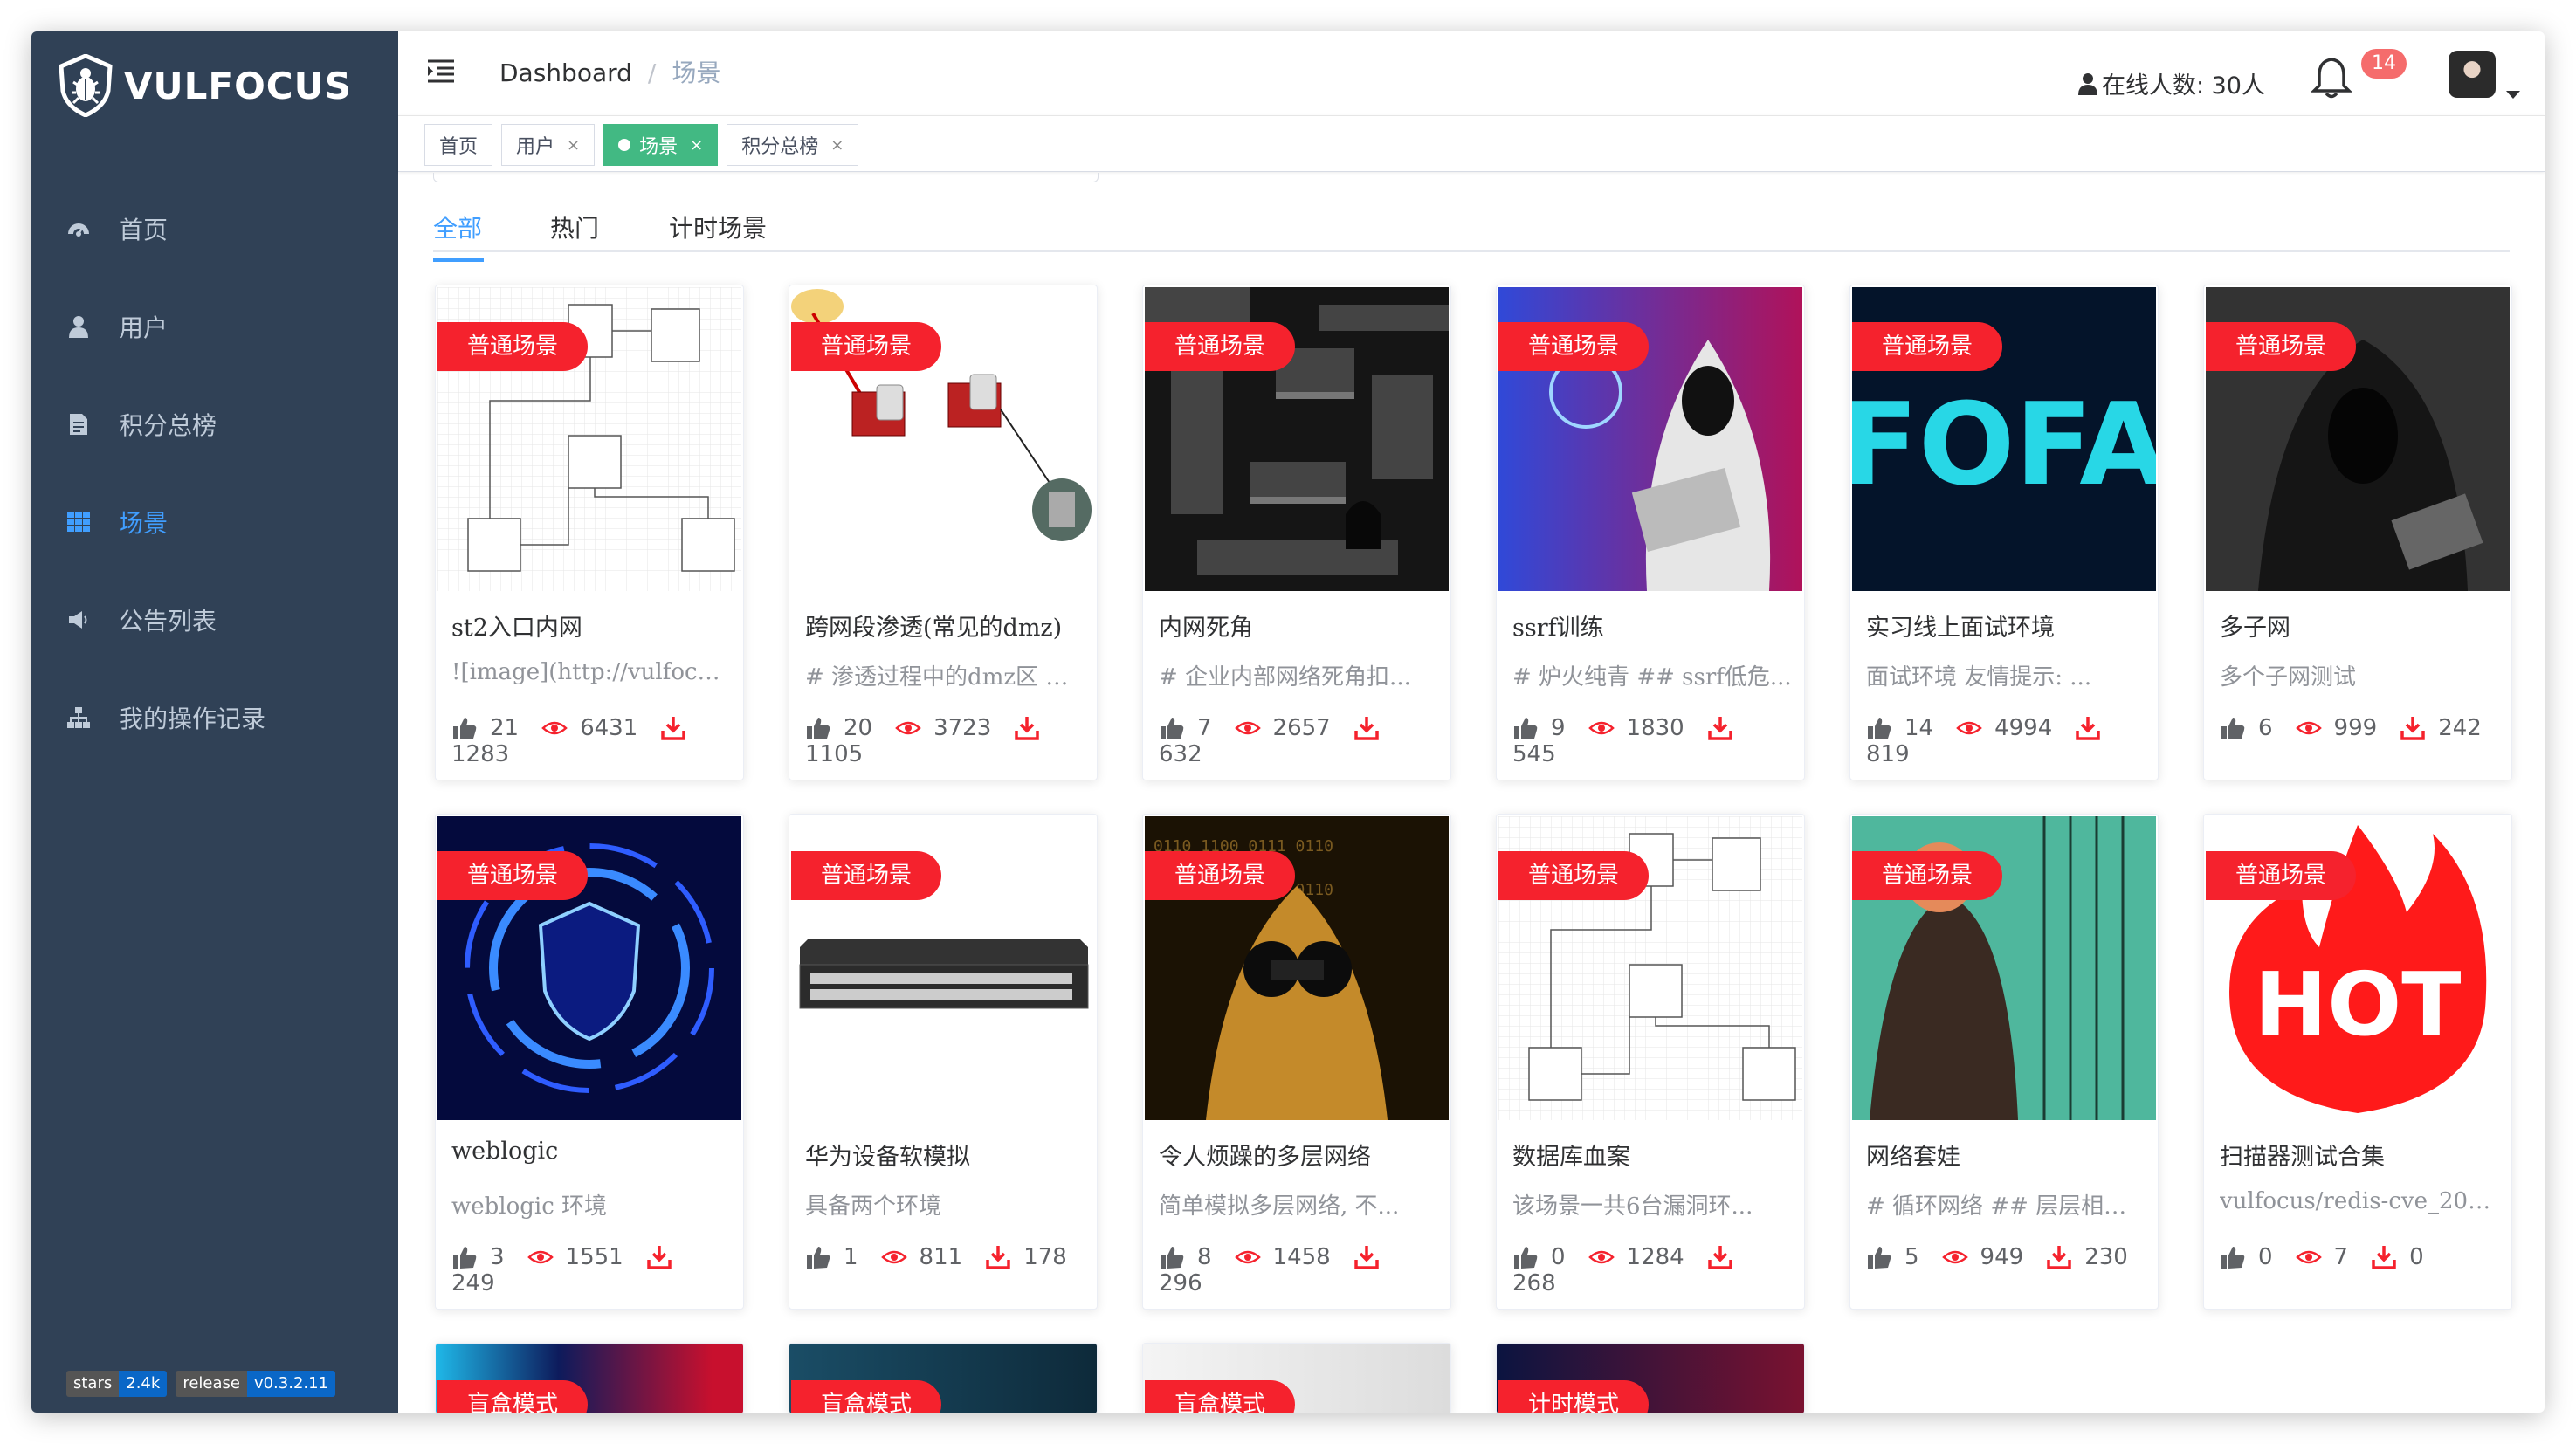  Describe the element at coordinates (661, 145) in the screenshot. I see `tag-scenes: 场景 ×` at that location.